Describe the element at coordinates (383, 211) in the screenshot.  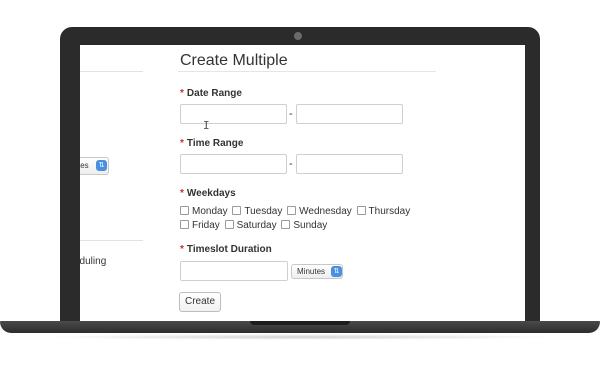
I see `weekday-checkbox-thursday: Thursday` at that location.